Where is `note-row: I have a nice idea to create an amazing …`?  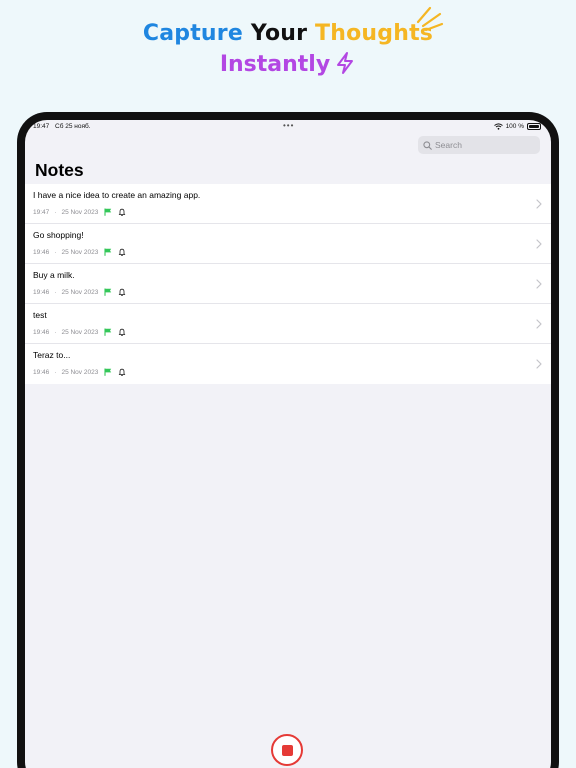 note-row: I have a nice idea to create an amazing … is located at coordinates (288, 204).